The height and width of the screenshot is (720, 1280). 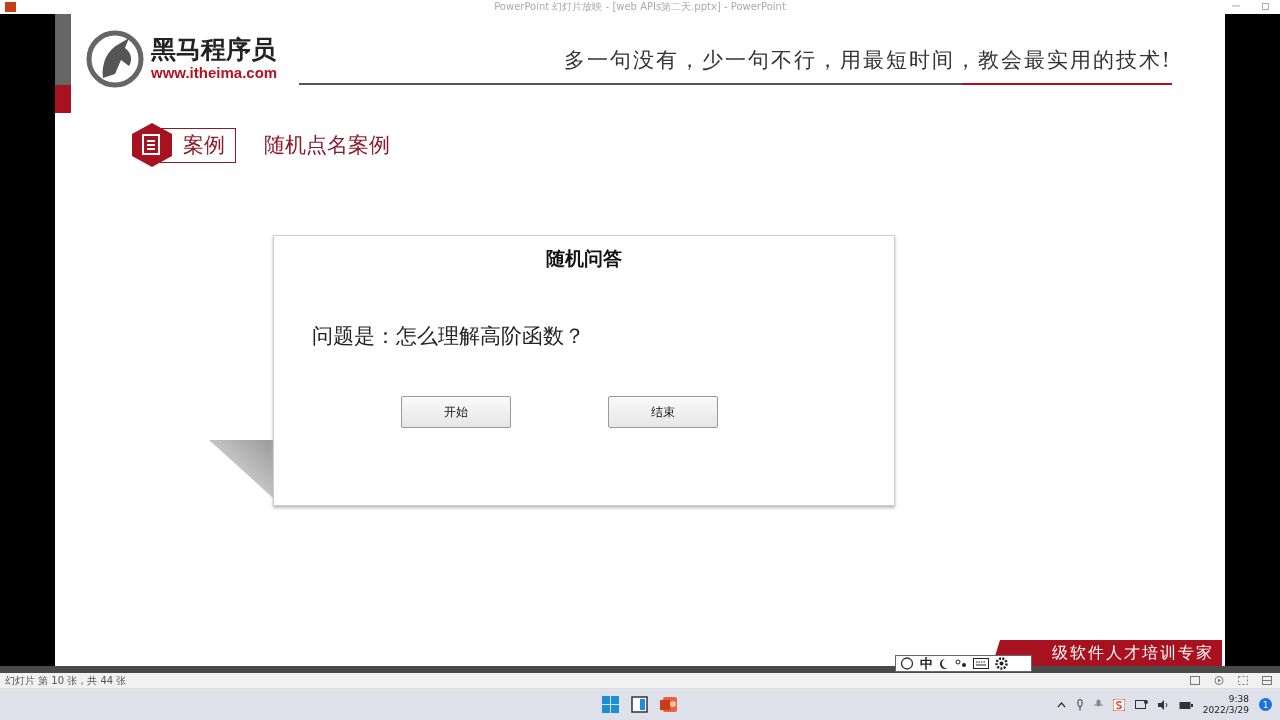 I want to click on brand-url: www.itheima.com, so click(x=214, y=73).